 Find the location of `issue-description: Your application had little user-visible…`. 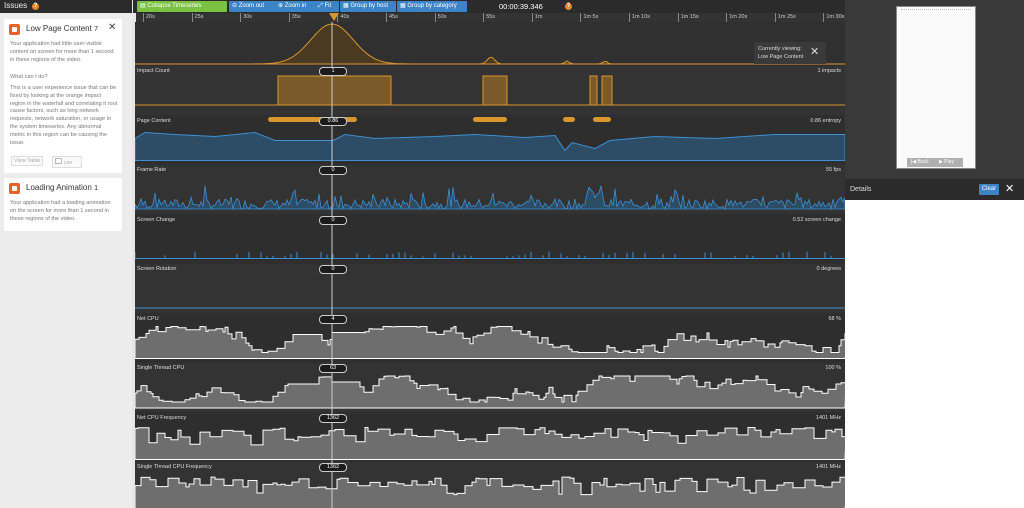

issue-description: Your application had little user-visible… is located at coordinates (62, 52).